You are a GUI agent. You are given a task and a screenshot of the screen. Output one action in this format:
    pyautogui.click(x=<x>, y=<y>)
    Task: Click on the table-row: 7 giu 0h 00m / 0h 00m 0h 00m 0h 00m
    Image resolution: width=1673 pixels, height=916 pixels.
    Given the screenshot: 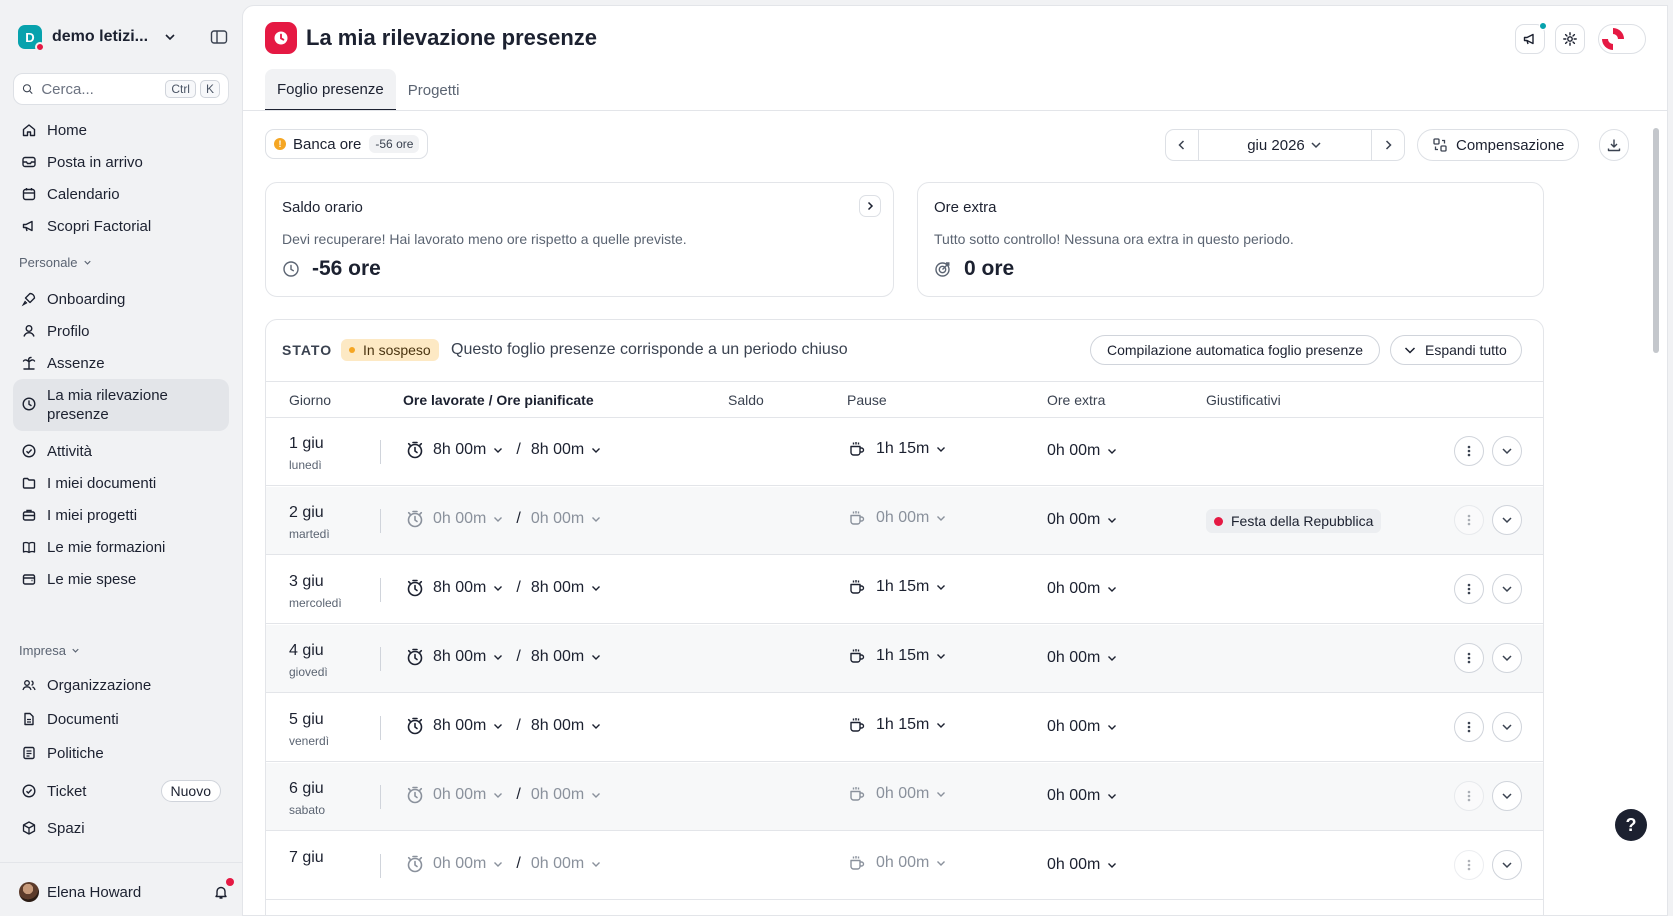 What is the action you would take?
    pyautogui.click(x=904, y=866)
    